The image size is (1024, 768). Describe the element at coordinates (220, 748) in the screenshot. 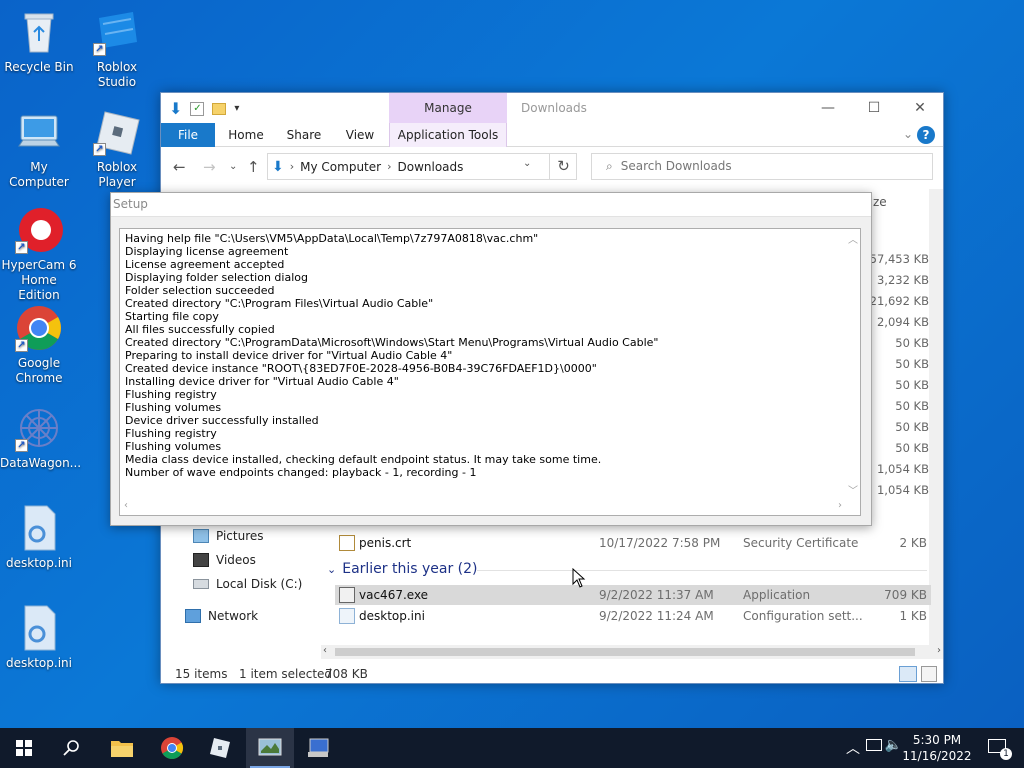

I see `taskbar-roblox` at that location.